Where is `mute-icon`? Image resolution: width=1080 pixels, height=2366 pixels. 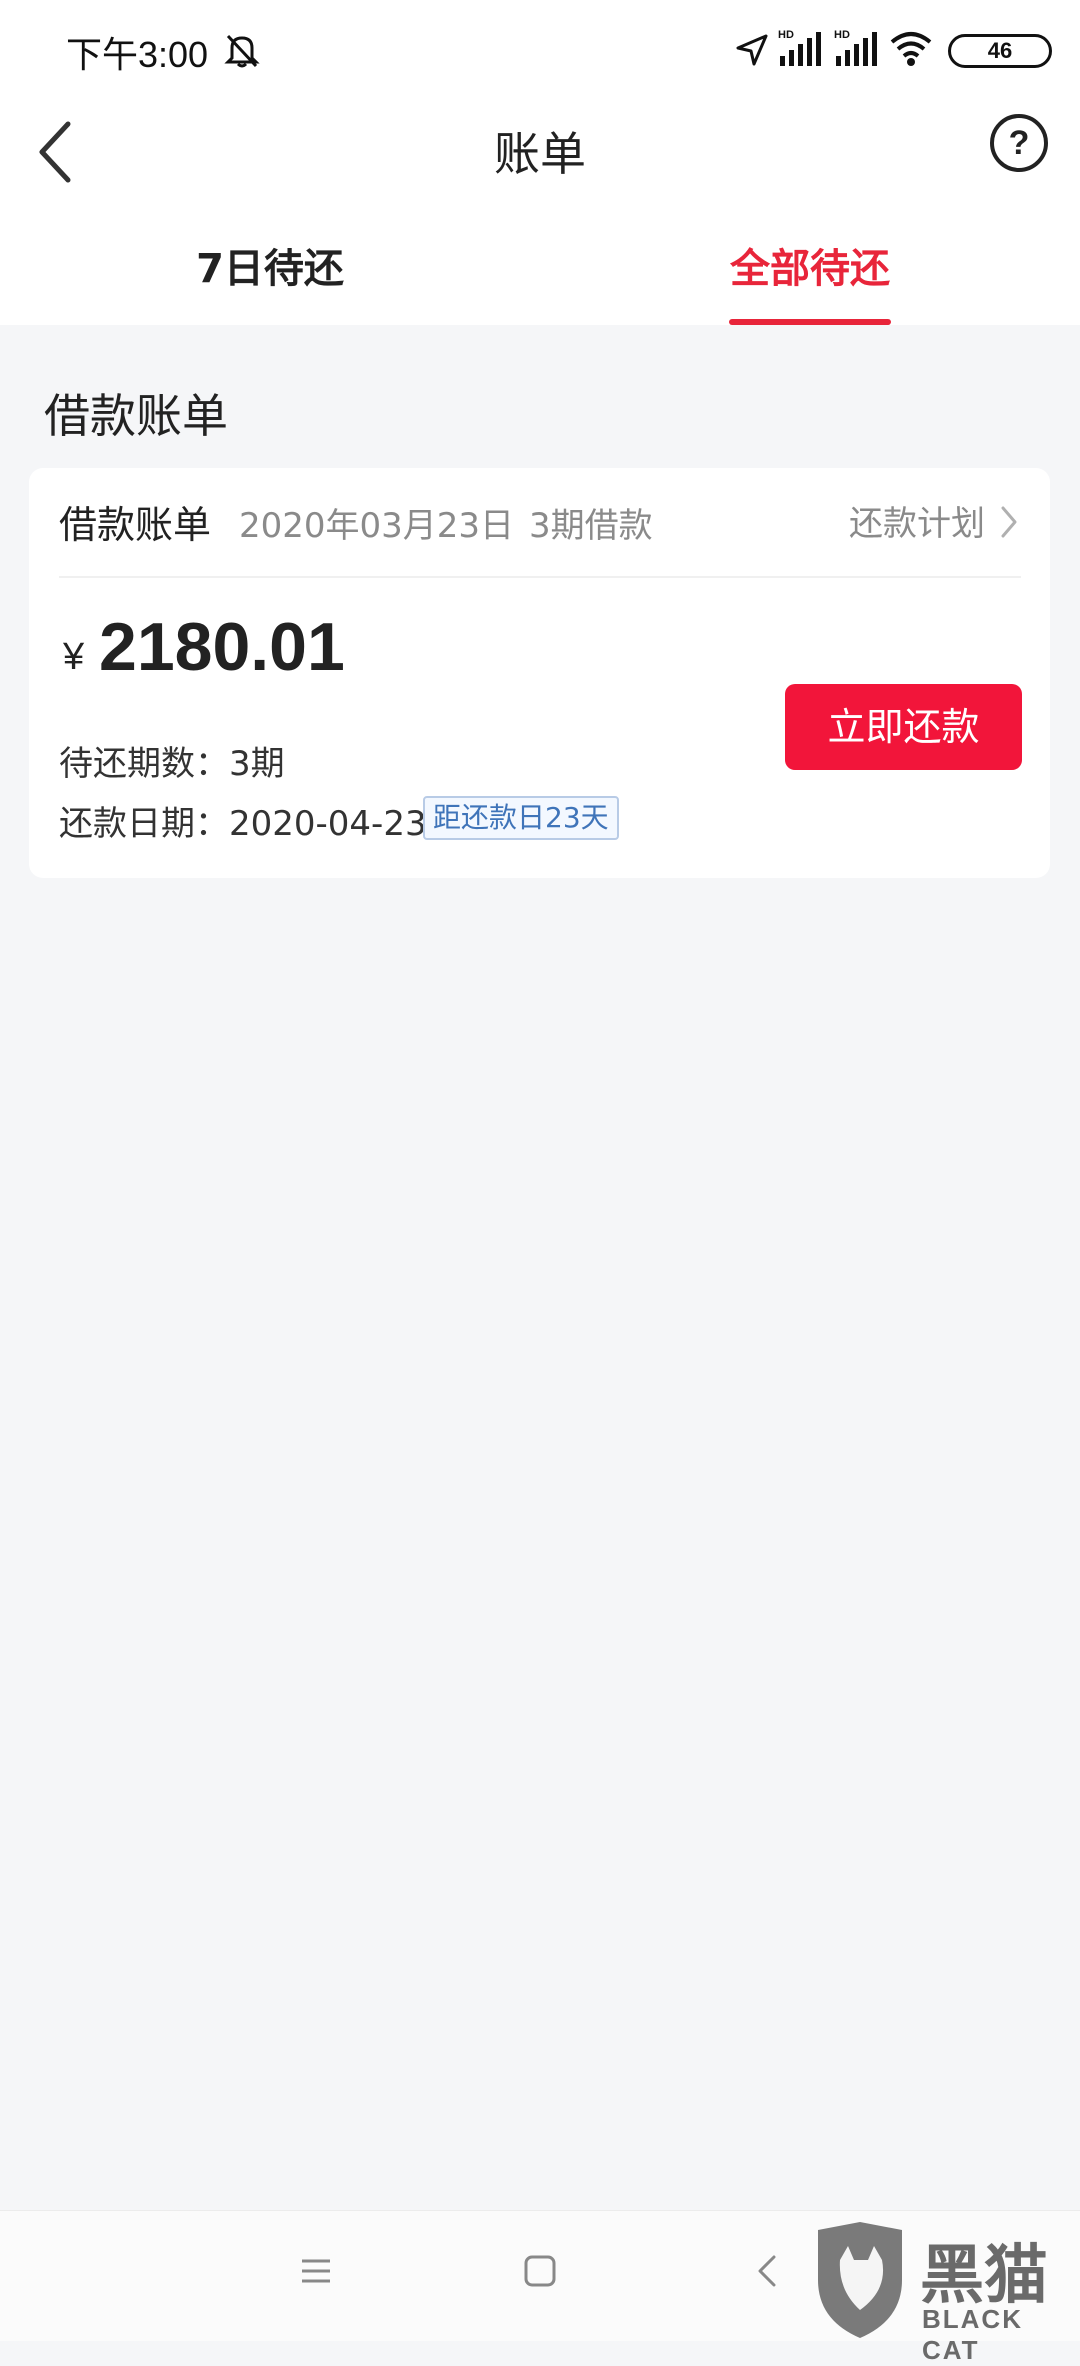 mute-icon is located at coordinates (242, 51).